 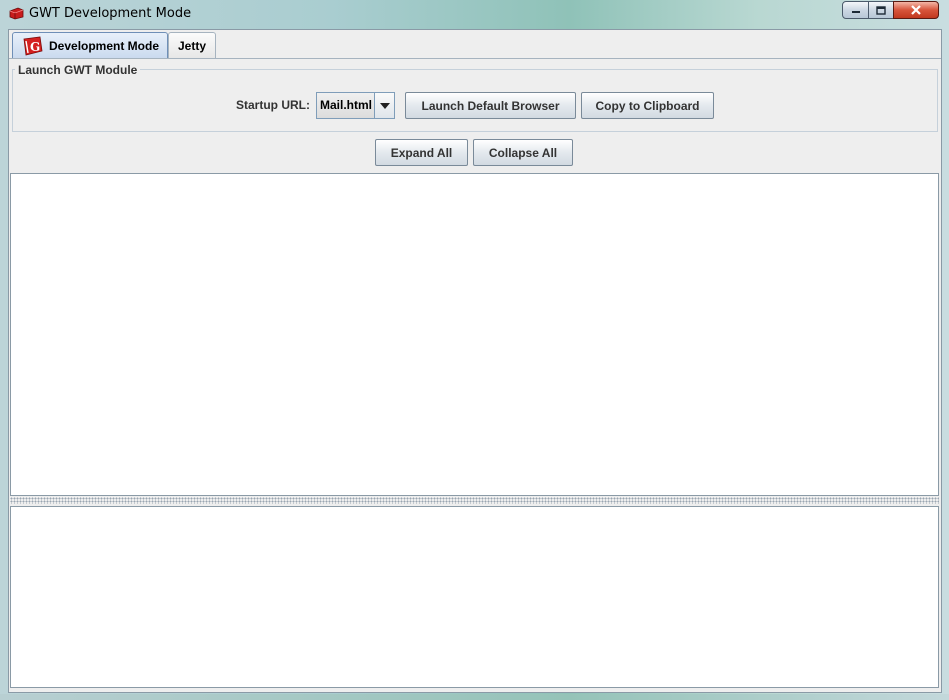 I want to click on launch-default-browser-button: Launch Default Browser, so click(x=490, y=105).